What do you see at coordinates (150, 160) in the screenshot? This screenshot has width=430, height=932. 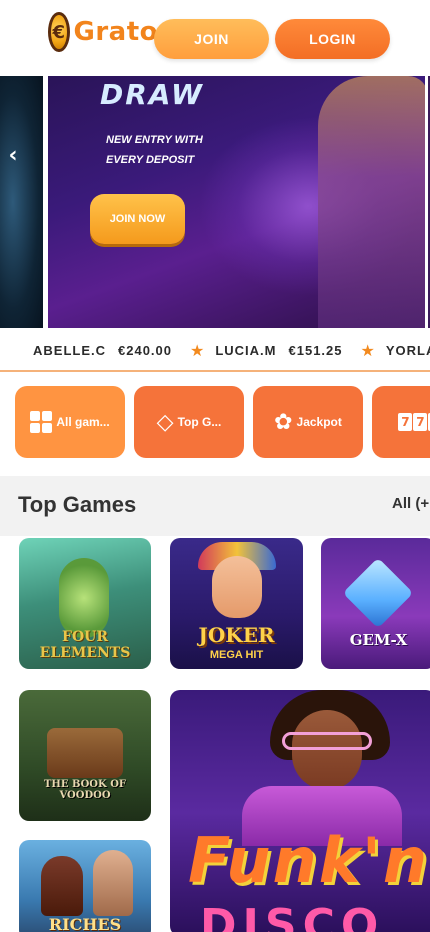 I see `banner-subtitle-2: EVERY DEPOSIT` at bounding box center [150, 160].